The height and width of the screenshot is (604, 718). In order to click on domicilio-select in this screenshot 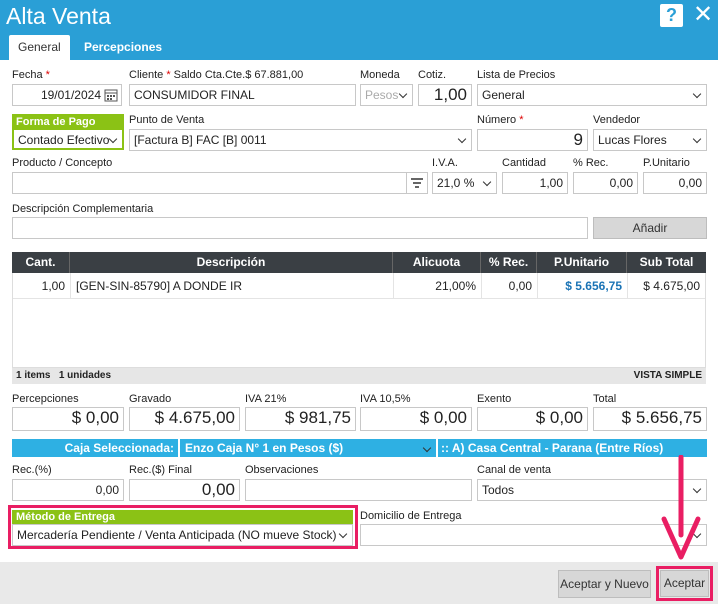, I will do `click(533, 535)`.